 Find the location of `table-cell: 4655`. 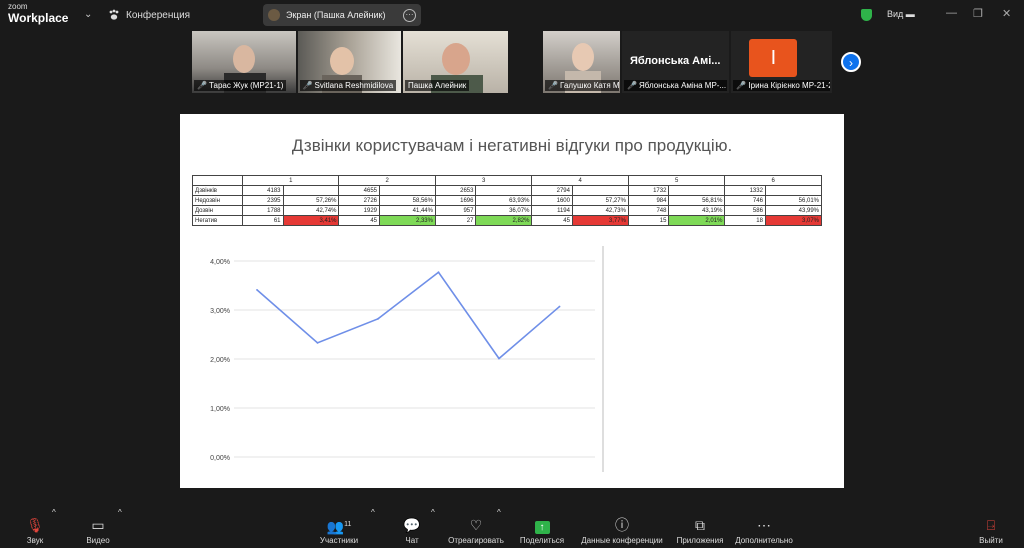

table-cell: 4655 is located at coordinates (359, 190).